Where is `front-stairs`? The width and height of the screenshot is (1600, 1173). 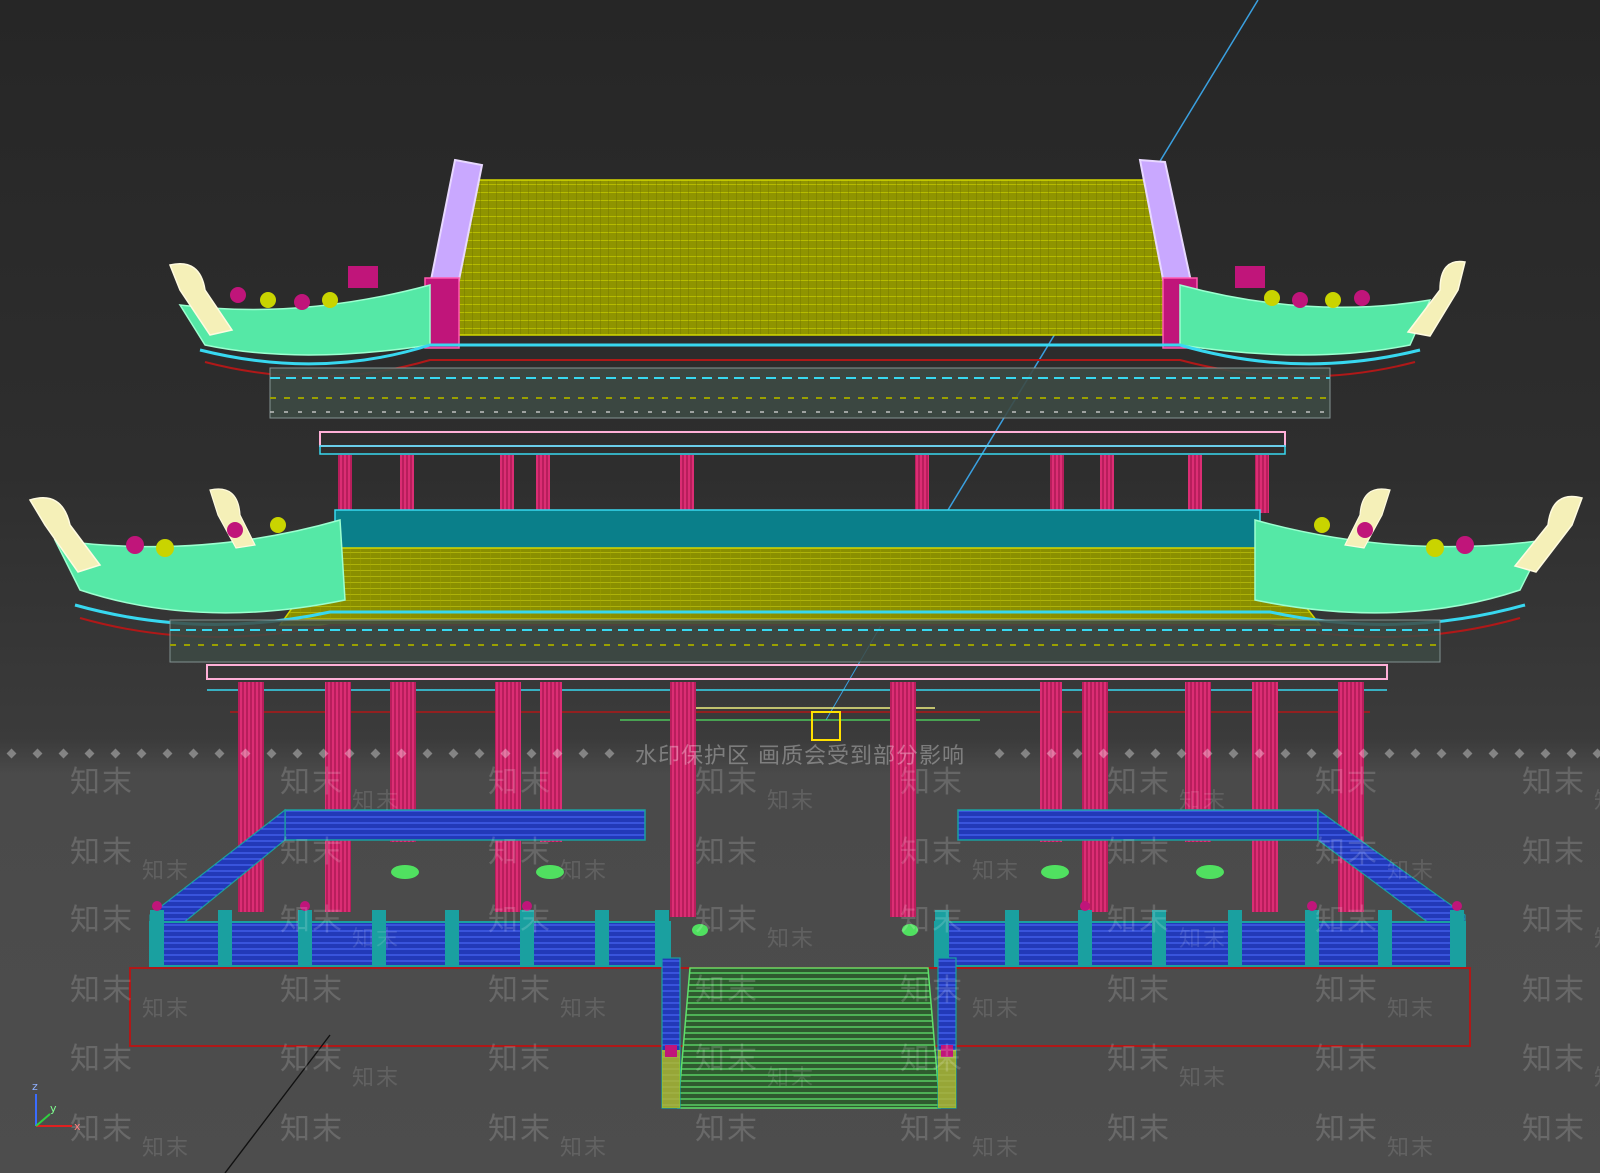
front-stairs is located at coordinates (809, 1033).